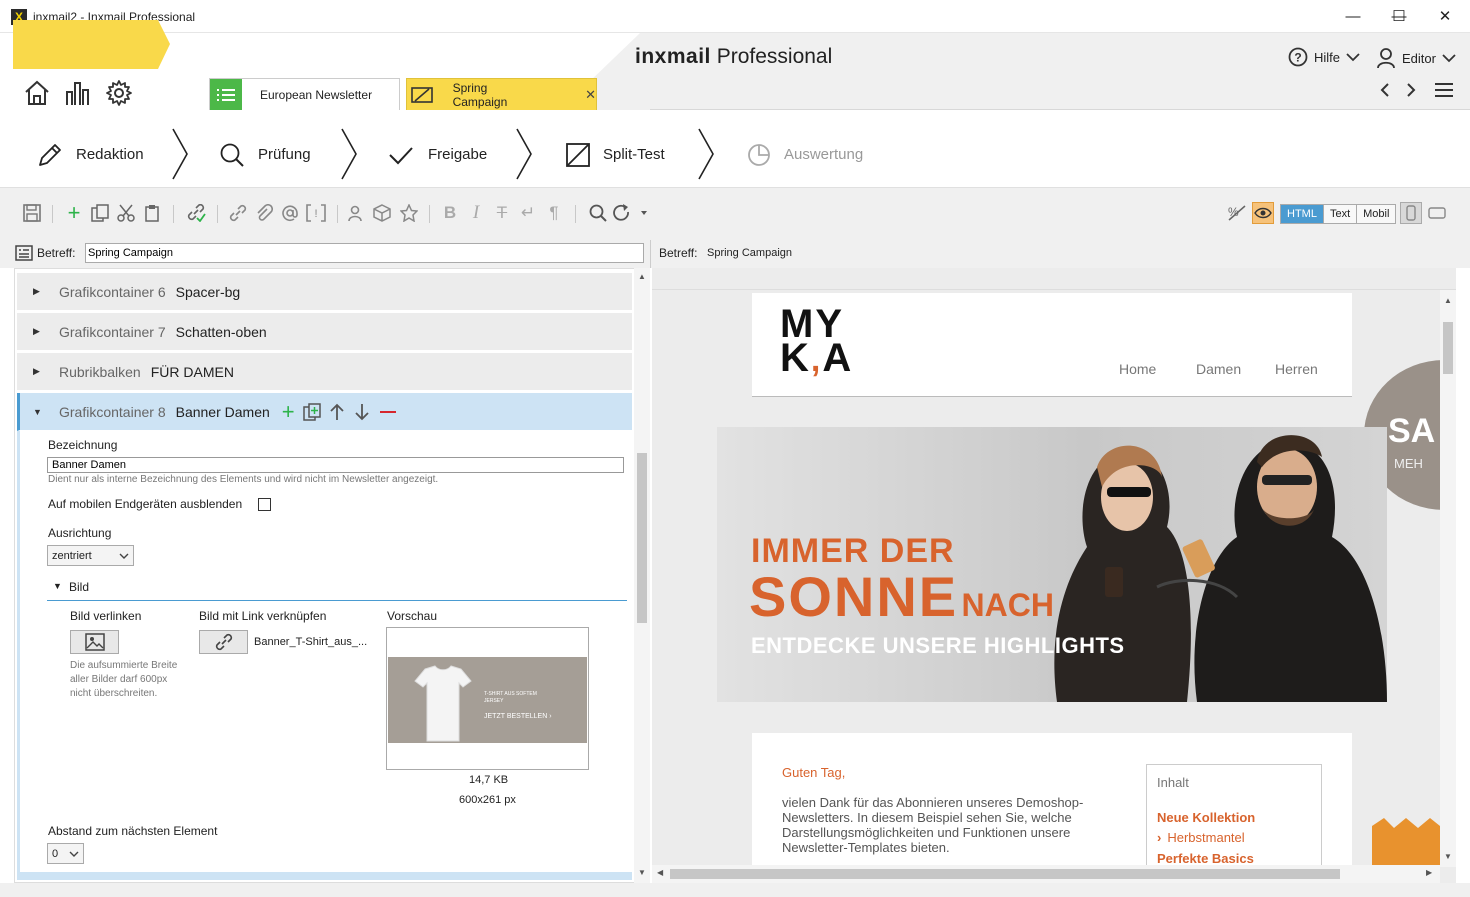  I want to click on scroll-right-arrow-icon: ▶, so click(1429, 872).